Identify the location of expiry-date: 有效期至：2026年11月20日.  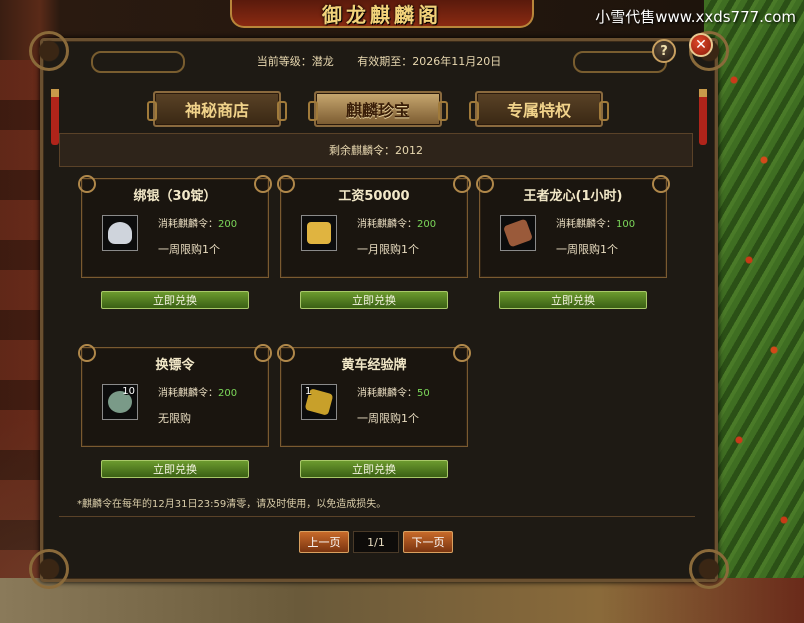
(429, 61).